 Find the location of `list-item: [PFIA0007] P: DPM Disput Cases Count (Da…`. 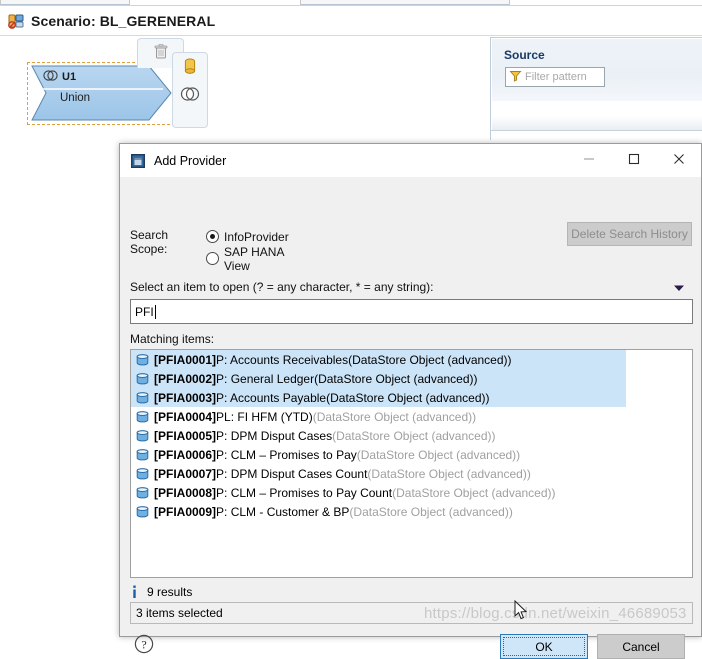

list-item: [PFIA0007] P: DPM Disput Cases Count (Da… is located at coordinates (411, 473).